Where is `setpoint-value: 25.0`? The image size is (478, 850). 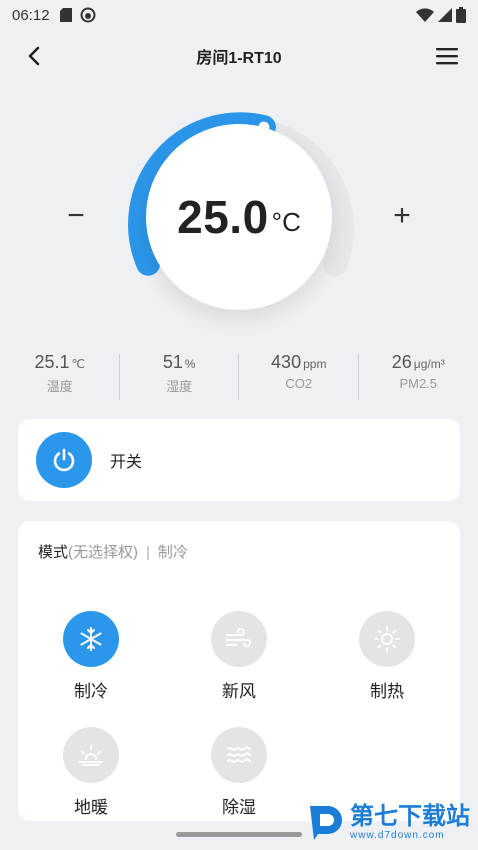
setpoint-value: 25.0 is located at coordinates (223, 217).